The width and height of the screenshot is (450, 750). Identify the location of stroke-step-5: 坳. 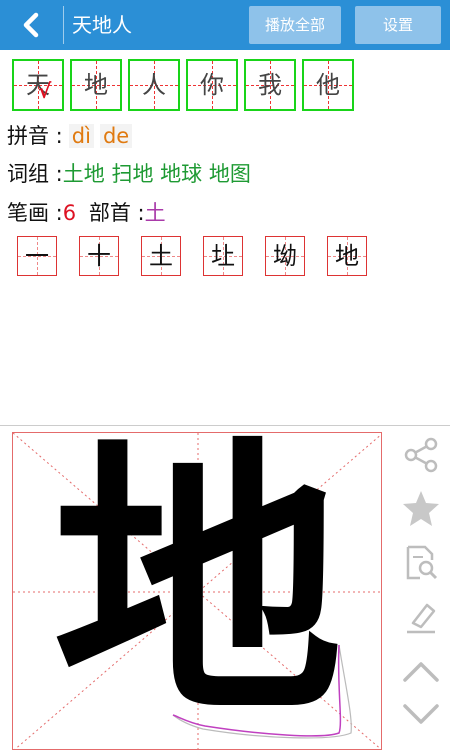
(285, 256).